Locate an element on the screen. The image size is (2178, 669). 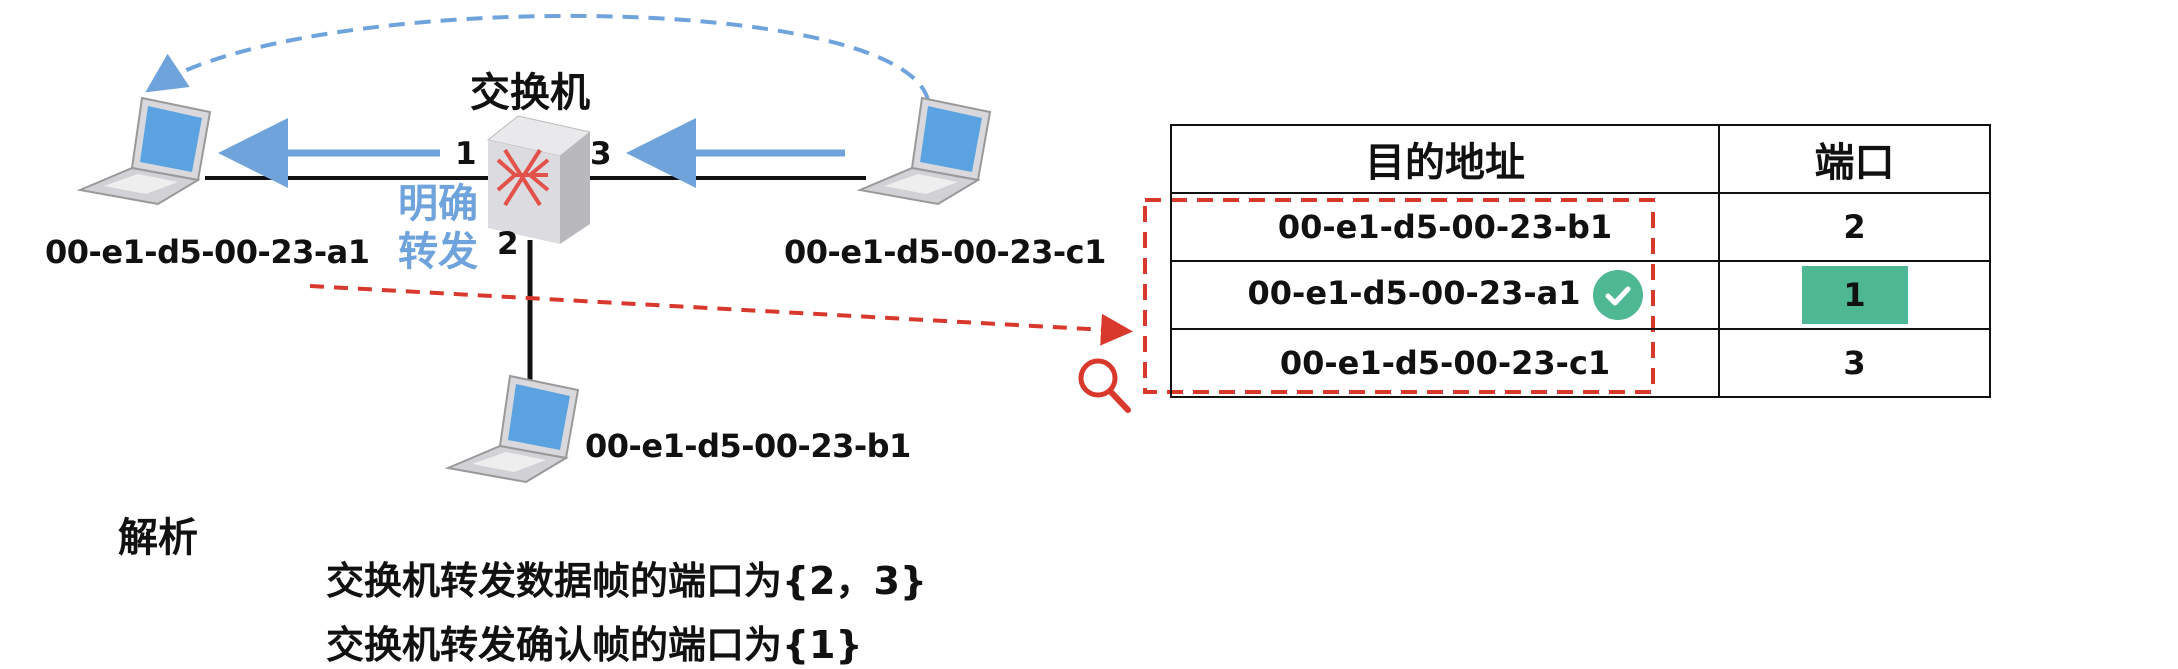
row-address: 00-e1-d5-00-23-c1 is located at coordinates (1445, 363).